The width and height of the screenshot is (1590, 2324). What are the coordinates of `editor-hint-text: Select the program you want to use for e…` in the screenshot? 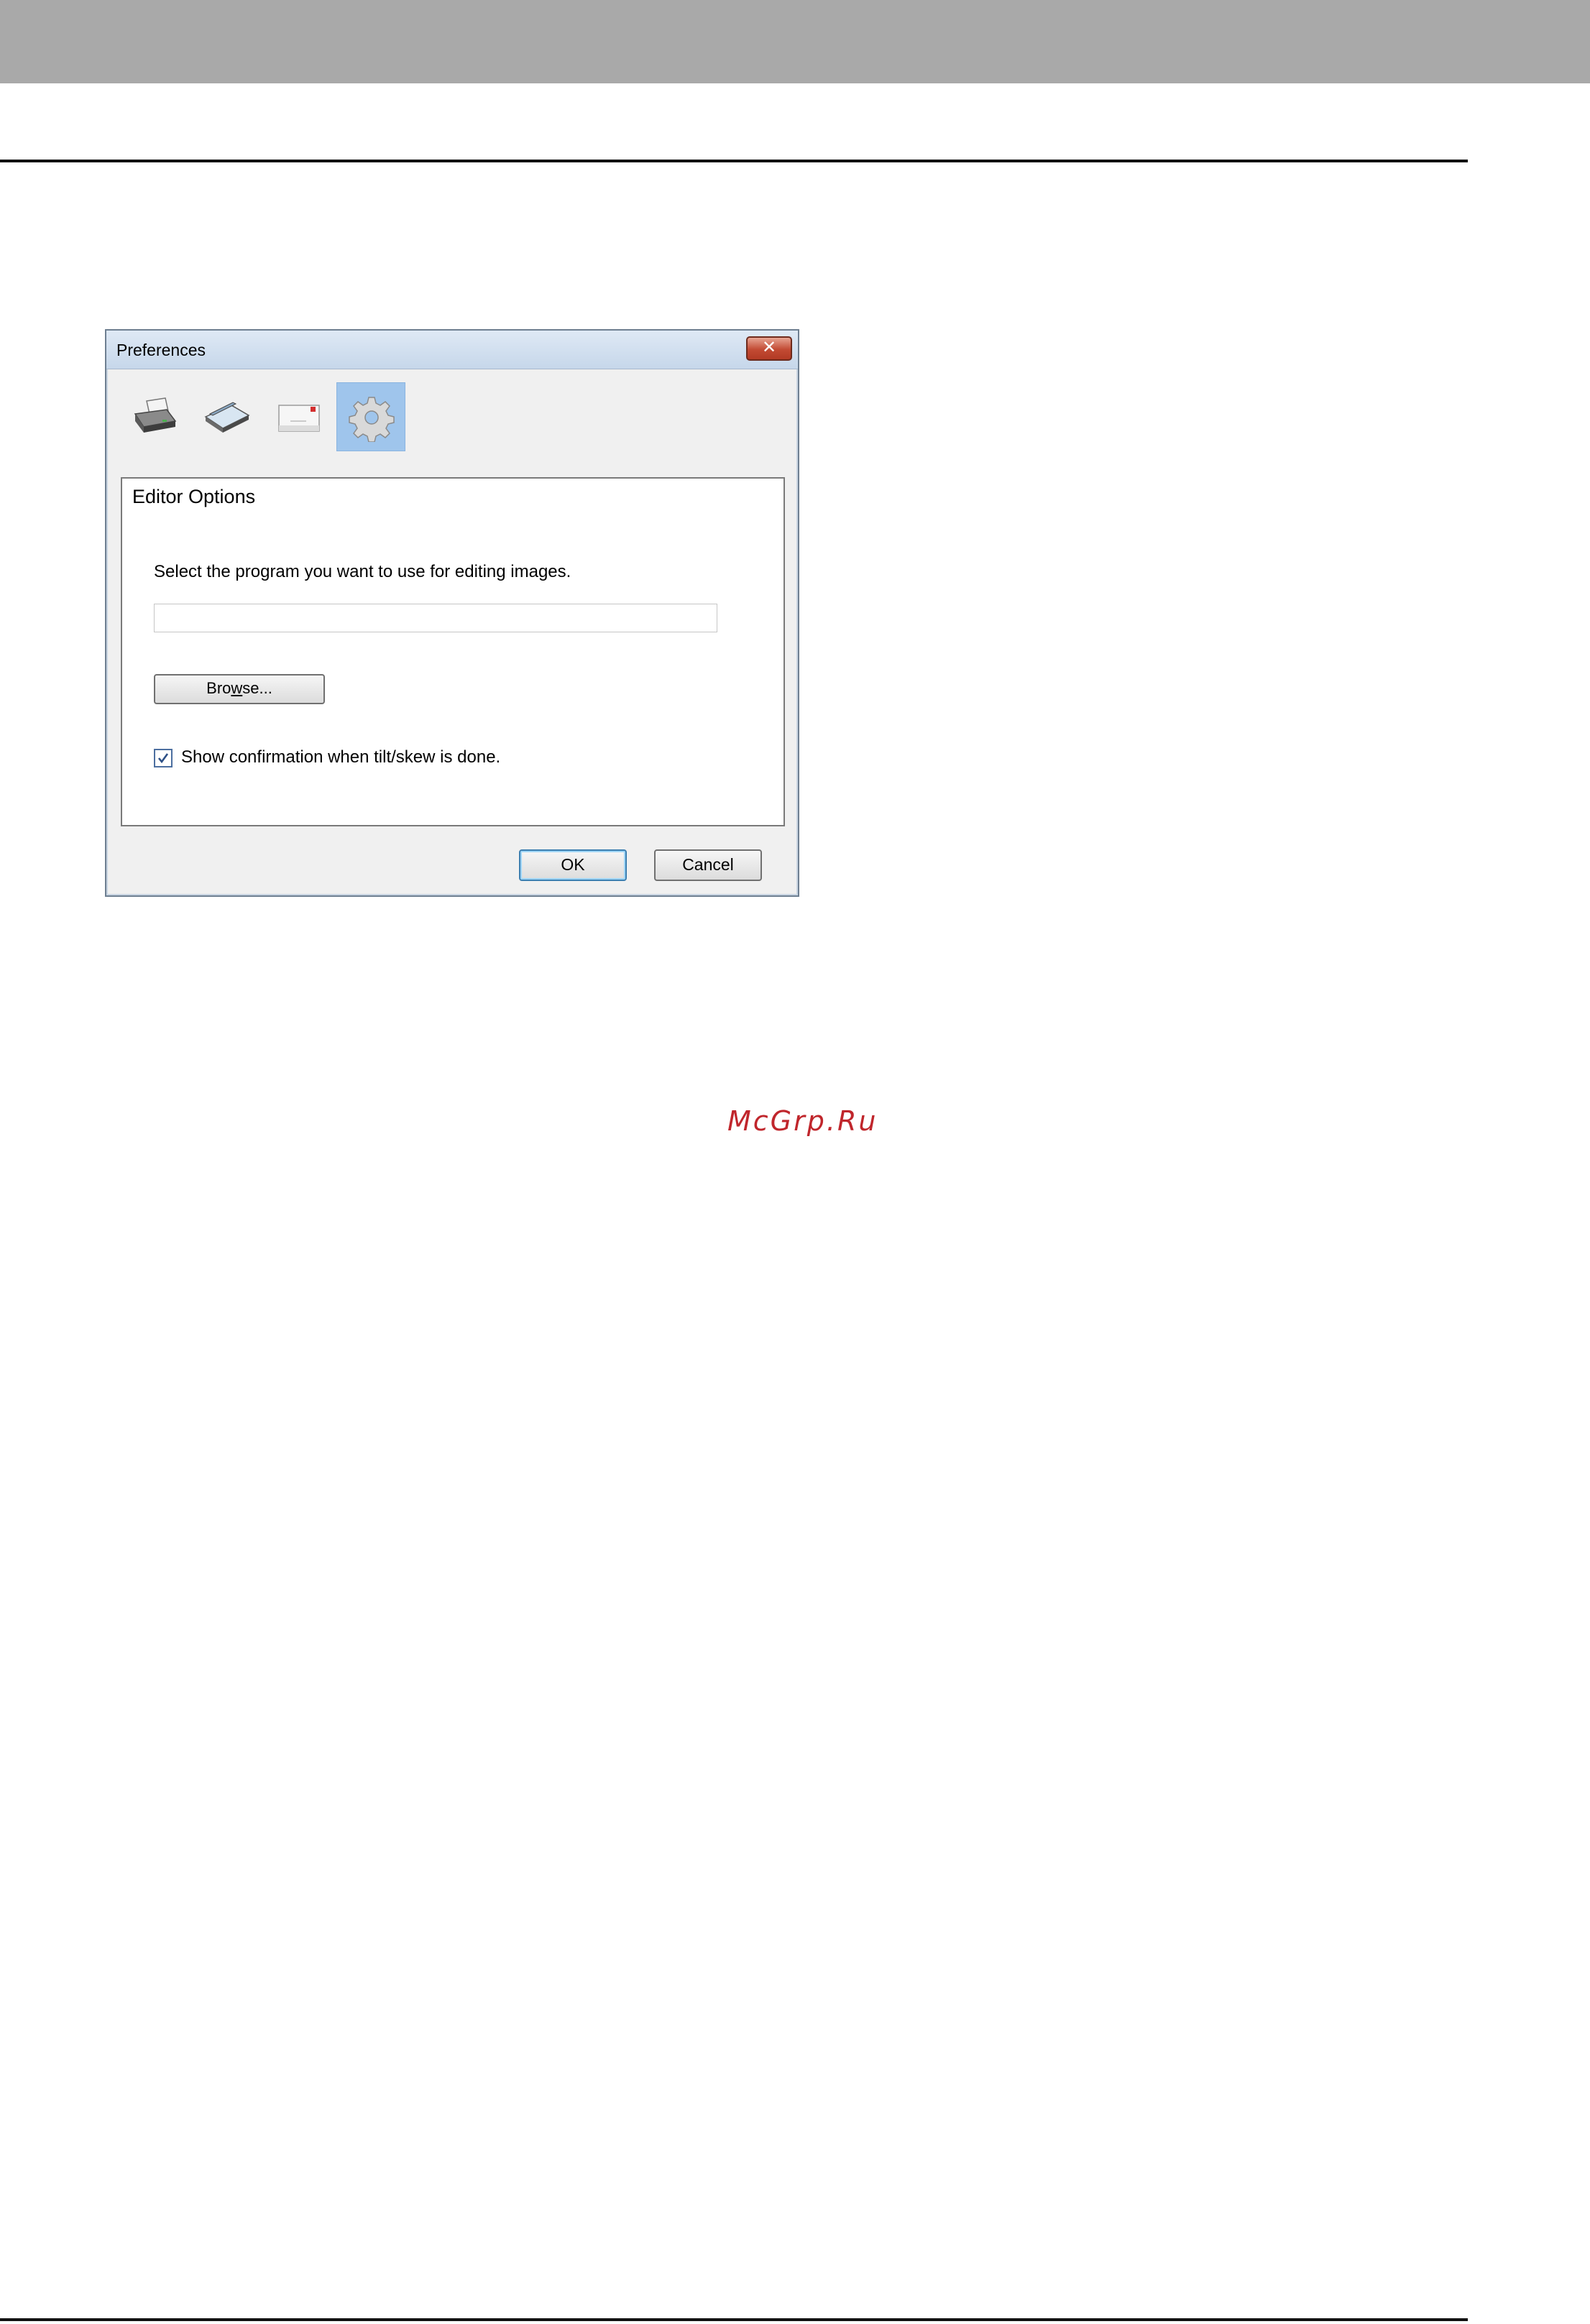 It's located at (362, 571).